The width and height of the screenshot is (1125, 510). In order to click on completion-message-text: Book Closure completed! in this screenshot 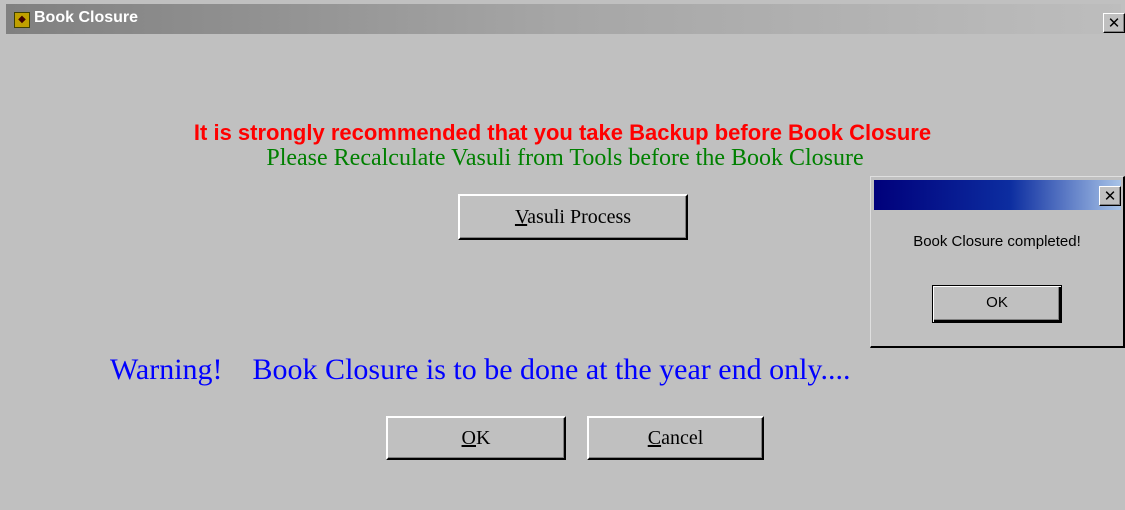, I will do `click(997, 241)`.